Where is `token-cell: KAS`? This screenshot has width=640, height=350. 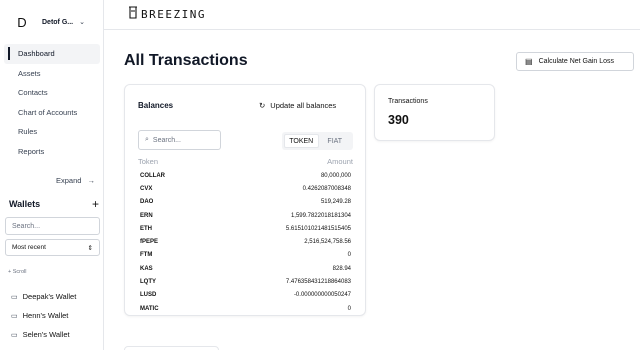 token-cell: KAS is located at coordinates (146, 268).